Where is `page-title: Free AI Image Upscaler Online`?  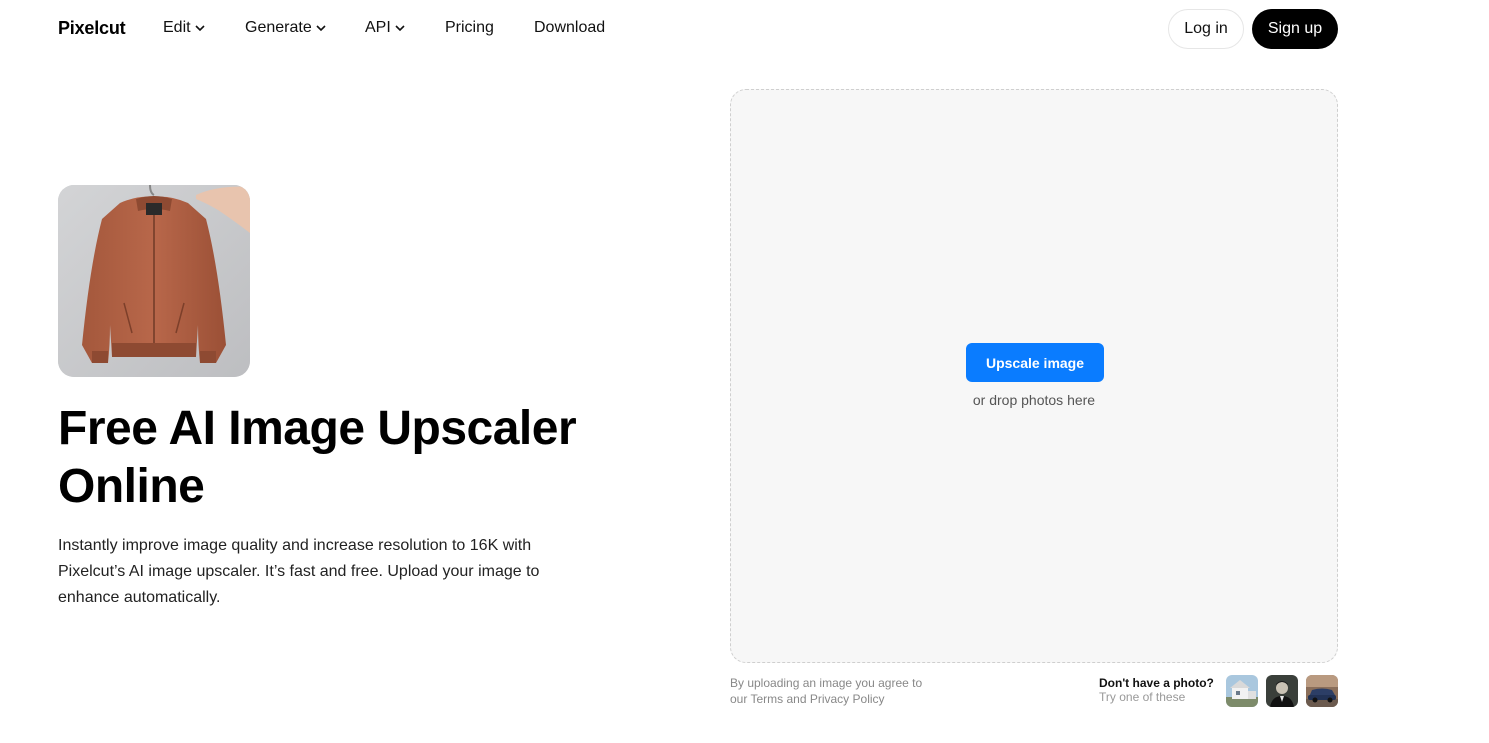 page-title: Free AI Image Upscaler Online is located at coordinates (317, 457).